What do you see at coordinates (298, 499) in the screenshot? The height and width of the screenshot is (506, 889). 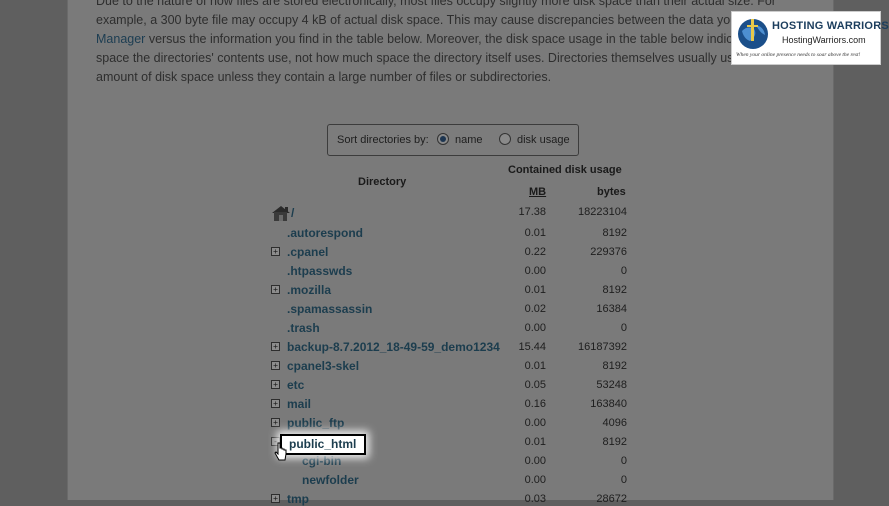 I see `directory-link: tmp` at bounding box center [298, 499].